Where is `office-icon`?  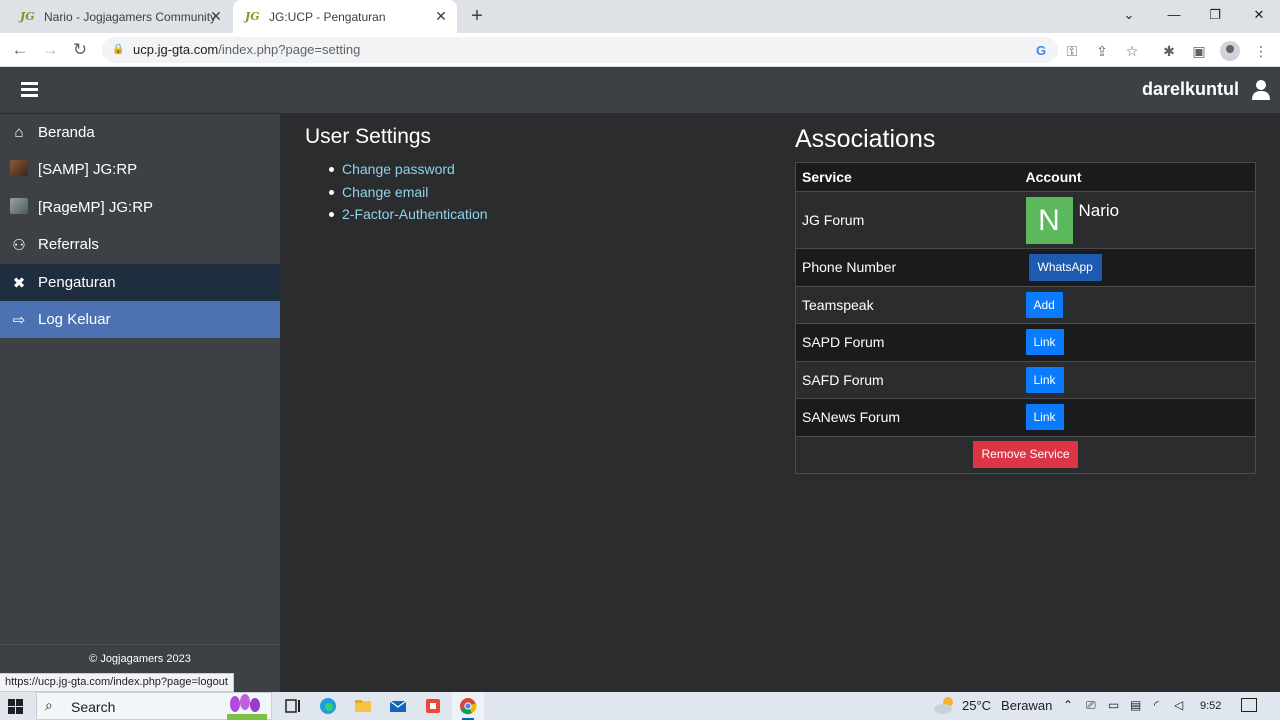
office-icon is located at coordinates (433, 706).